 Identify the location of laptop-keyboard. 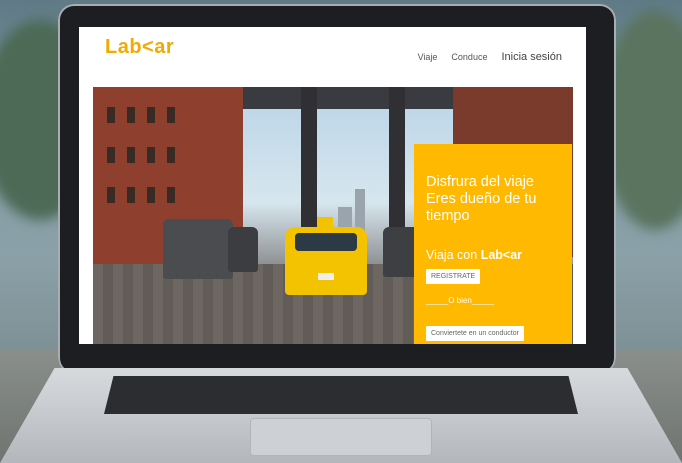
(341, 395).